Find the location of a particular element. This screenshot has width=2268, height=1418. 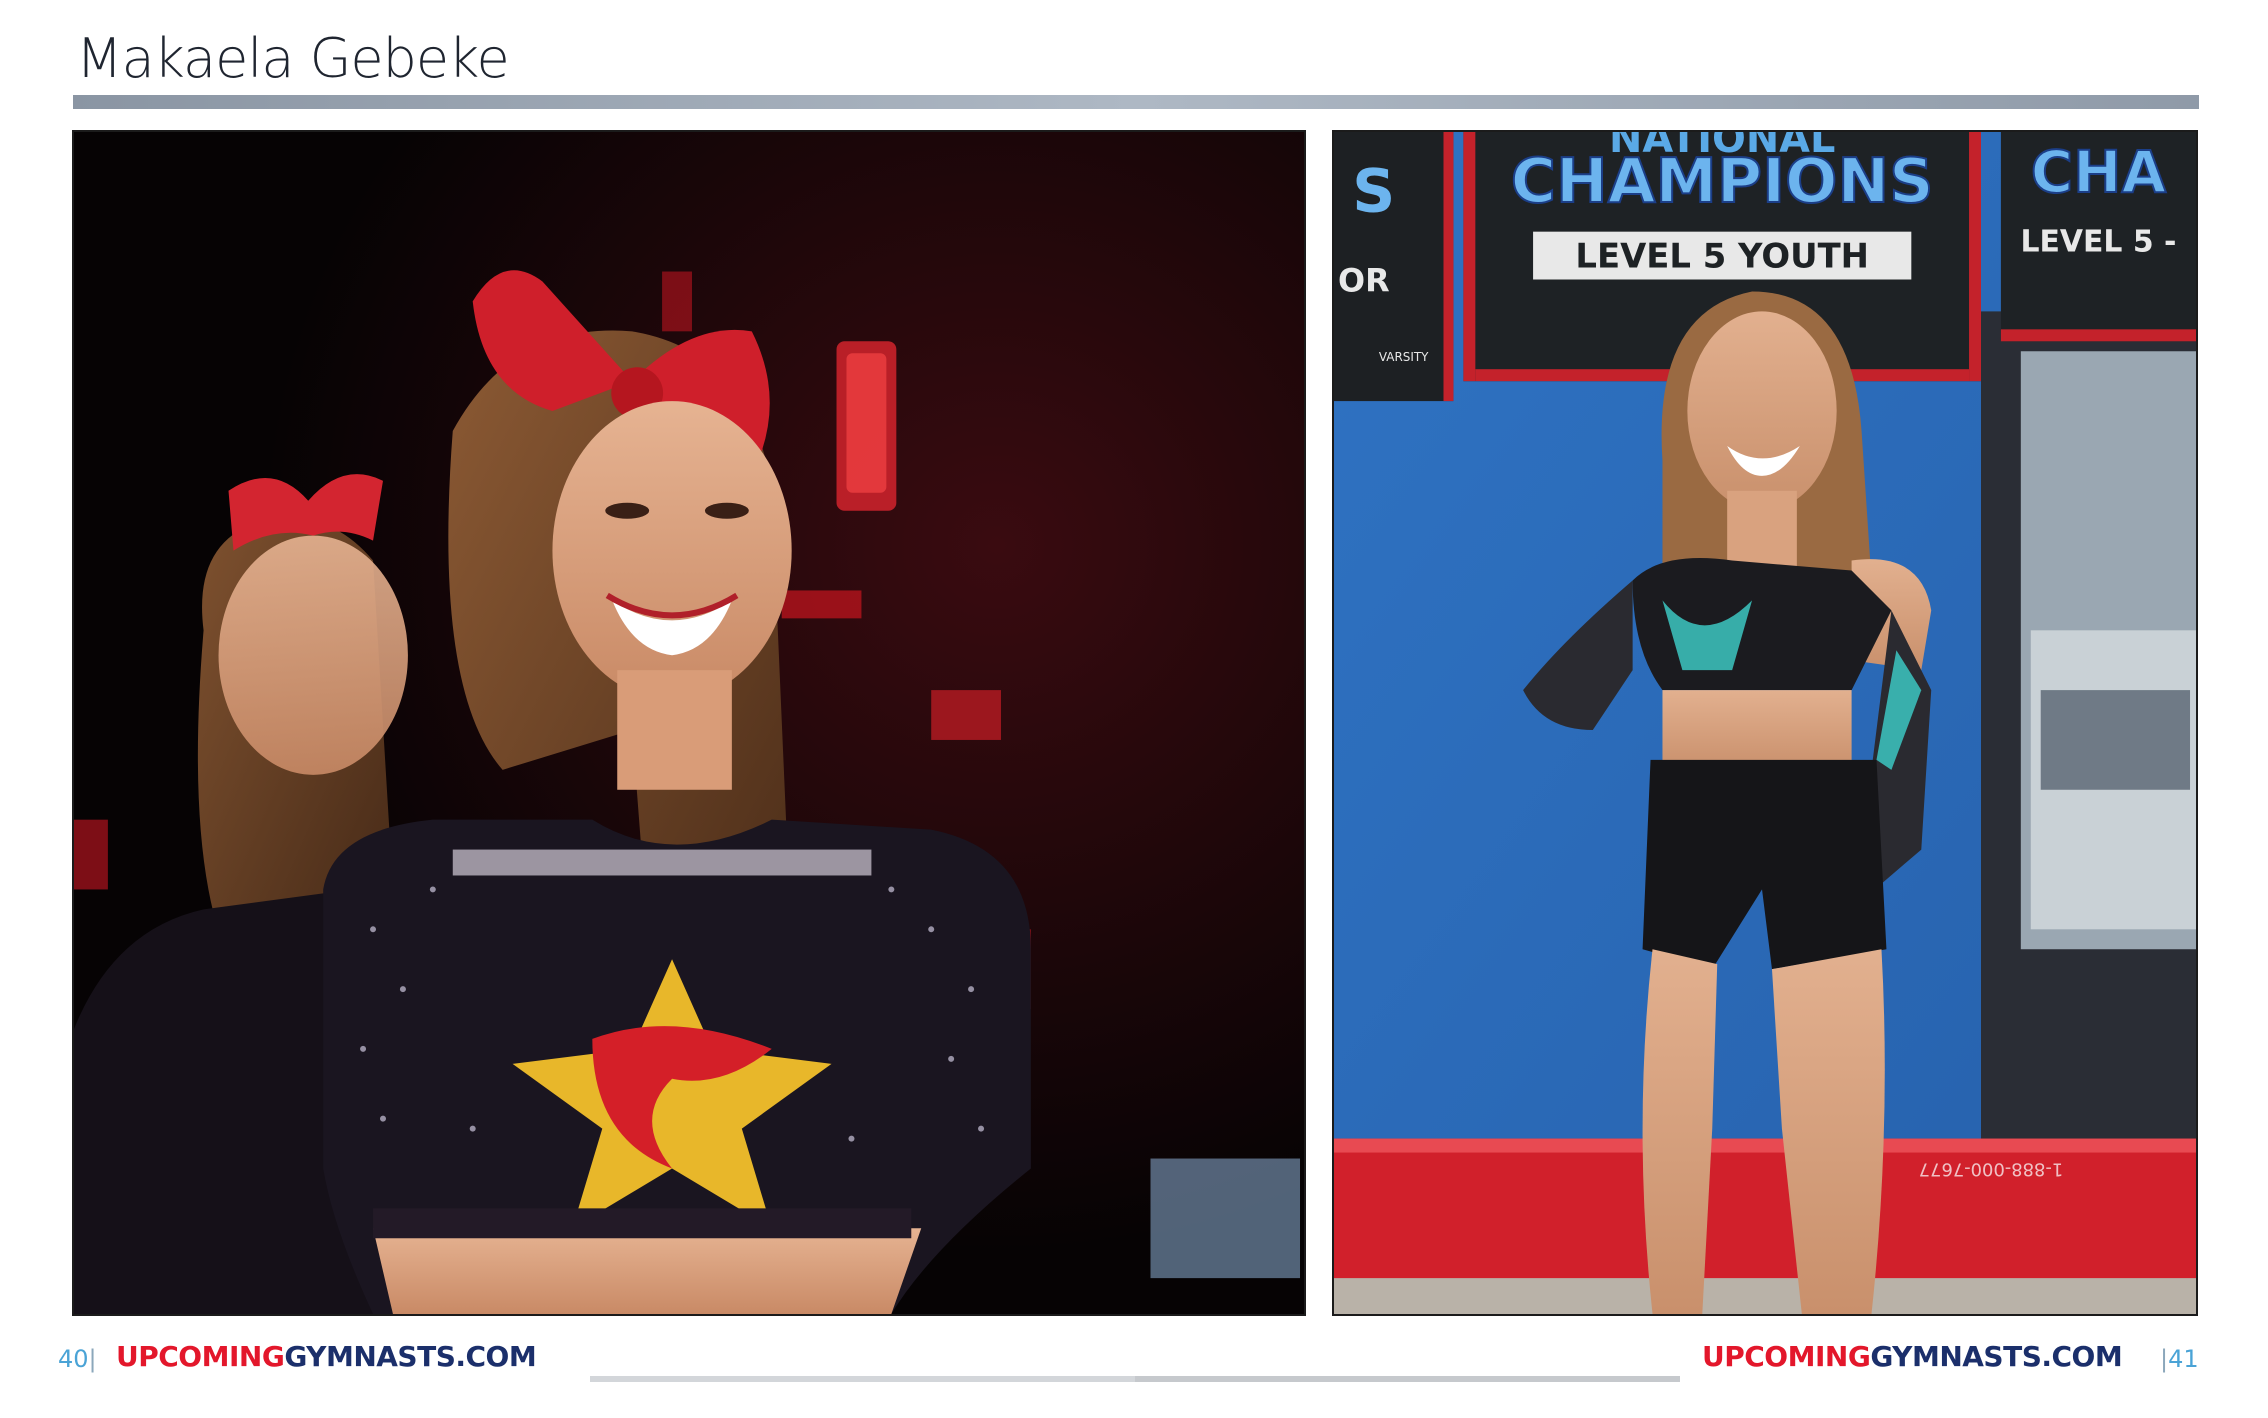

page-number-left: 40| is located at coordinates (77, 1359).